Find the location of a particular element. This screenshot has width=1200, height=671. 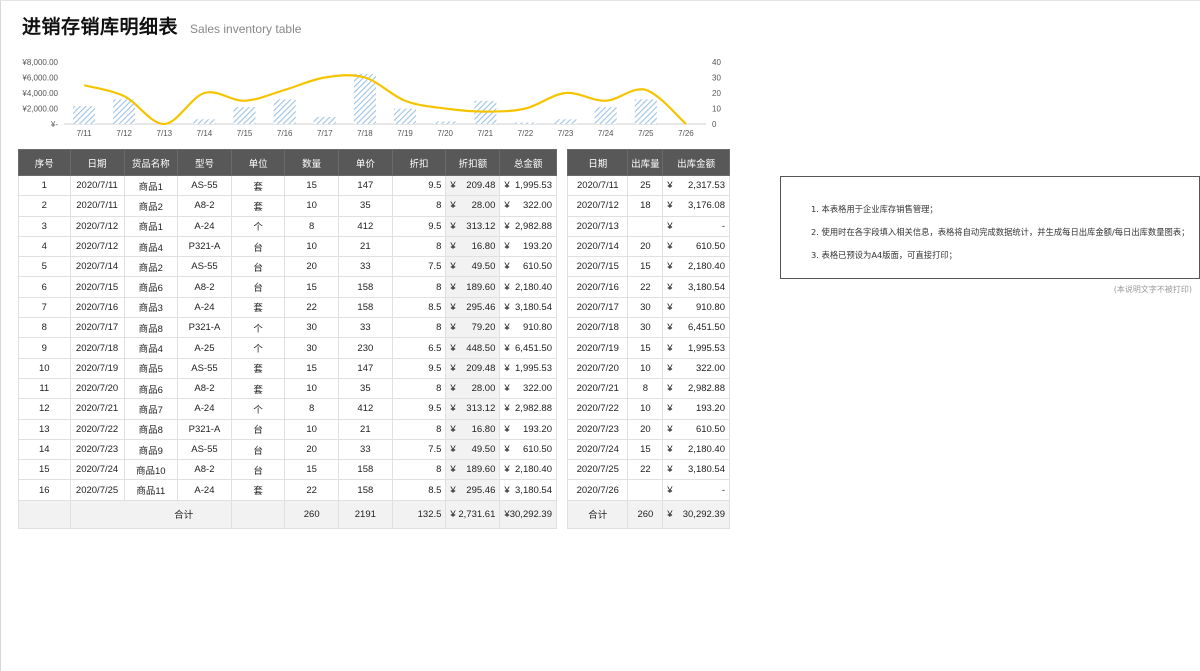

side-total-label: 合计 is located at coordinates (597, 514).